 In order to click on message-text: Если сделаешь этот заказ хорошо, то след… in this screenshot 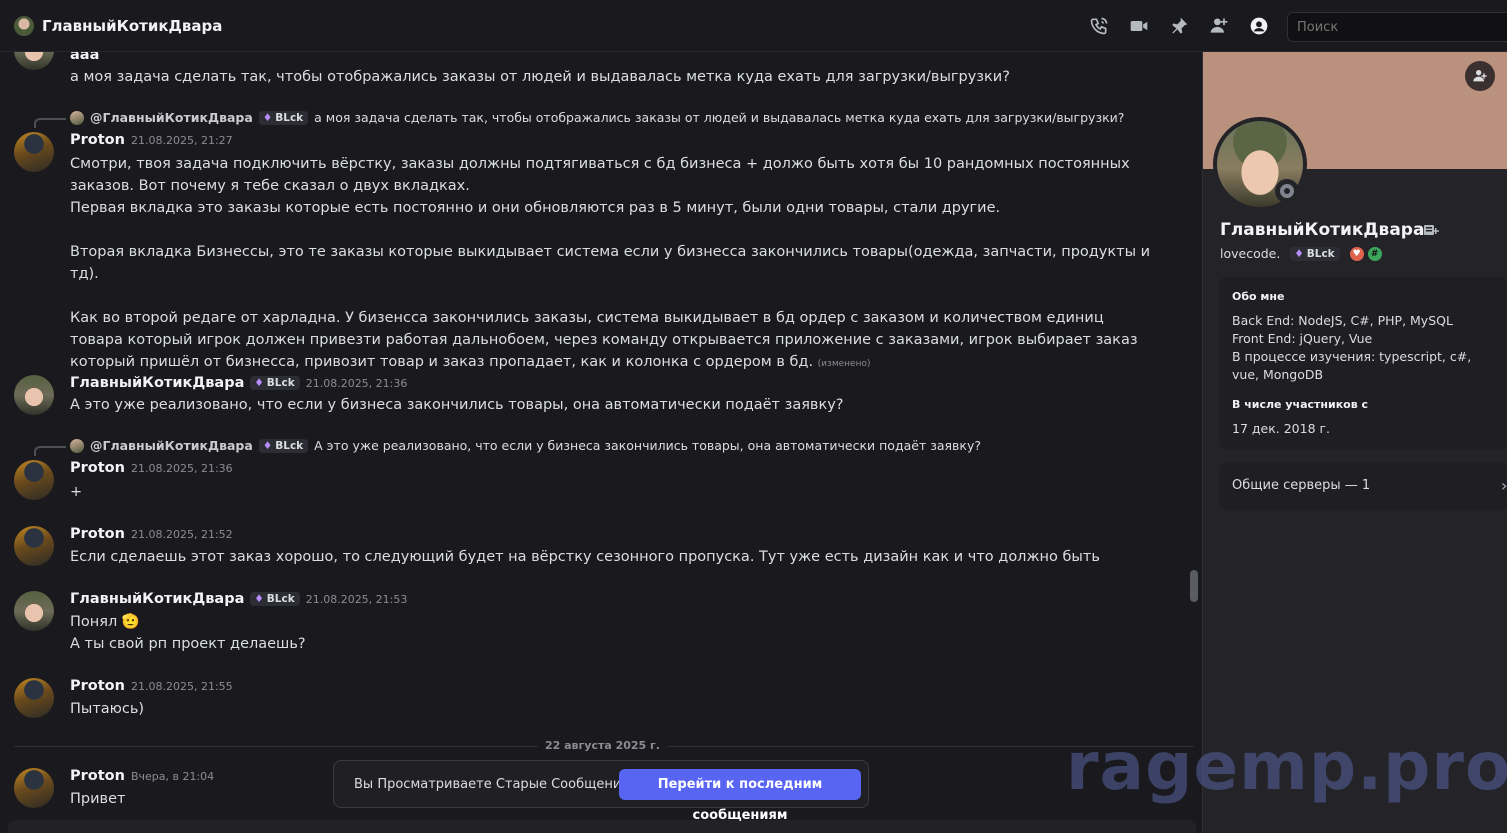, I will do `click(585, 557)`.